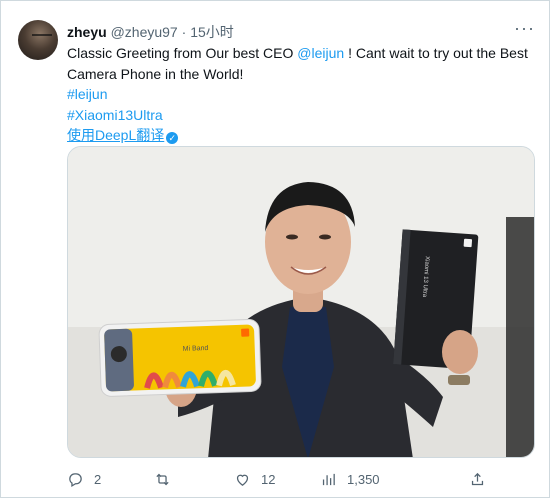 This screenshot has height=498, width=550. Describe the element at coordinates (320, 53) in the screenshot. I see `mention-link: @leijun` at that location.